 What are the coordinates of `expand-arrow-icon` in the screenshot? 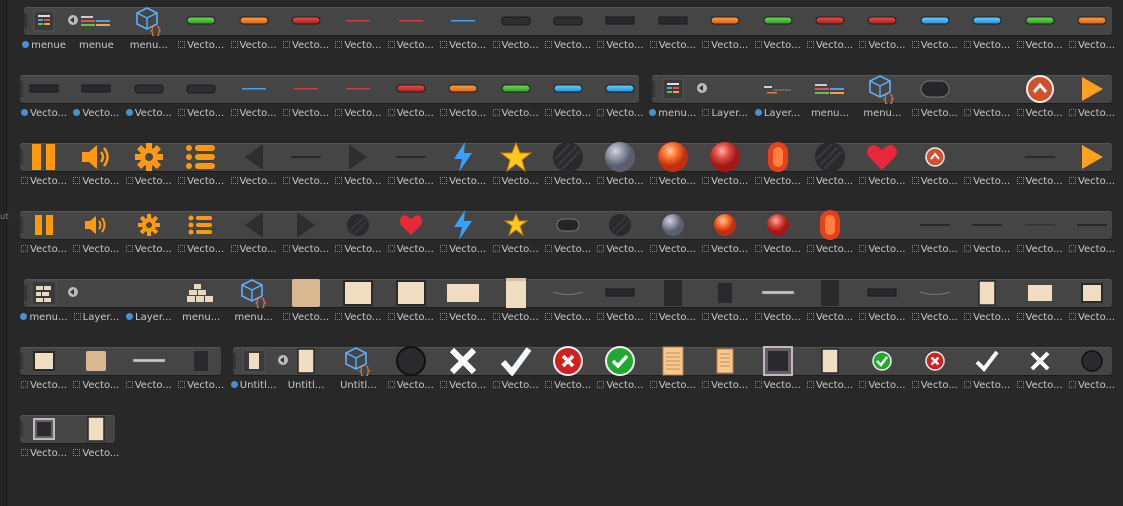 It's located at (73, 292).